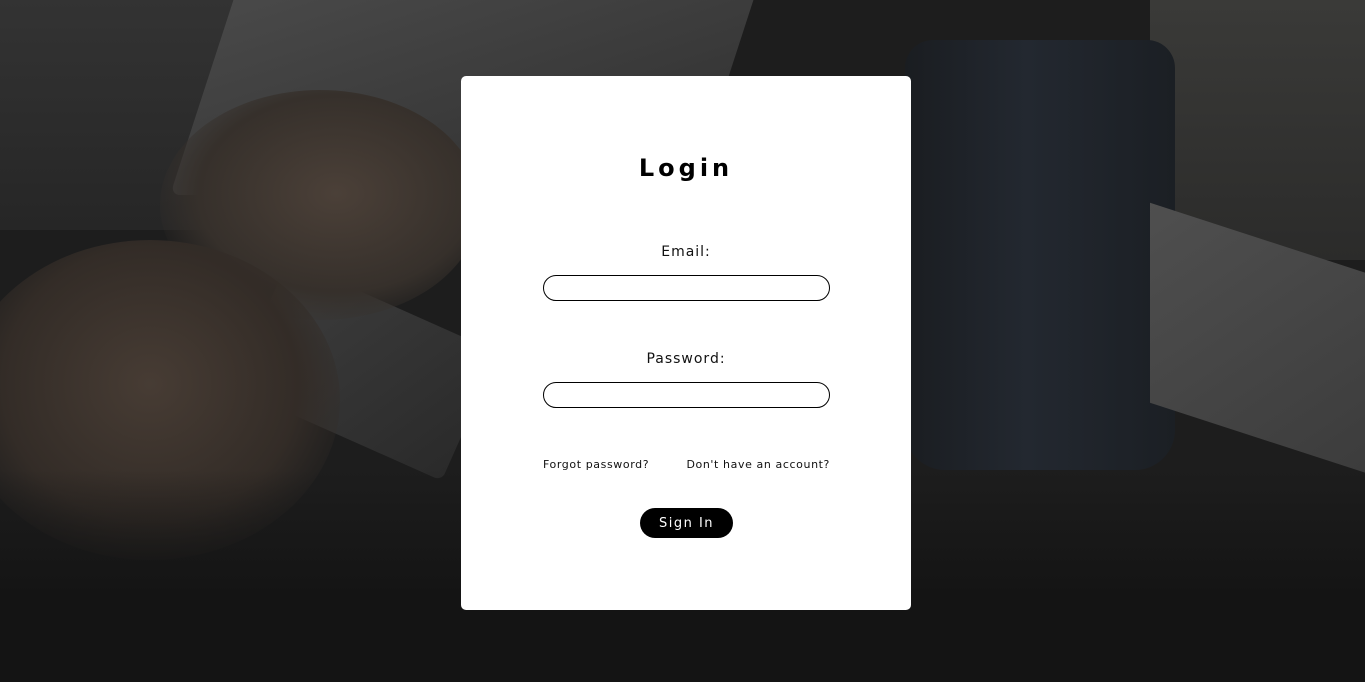 This screenshot has width=1365, height=682. Describe the element at coordinates (686, 359) in the screenshot. I see `password-label: Password:` at that location.